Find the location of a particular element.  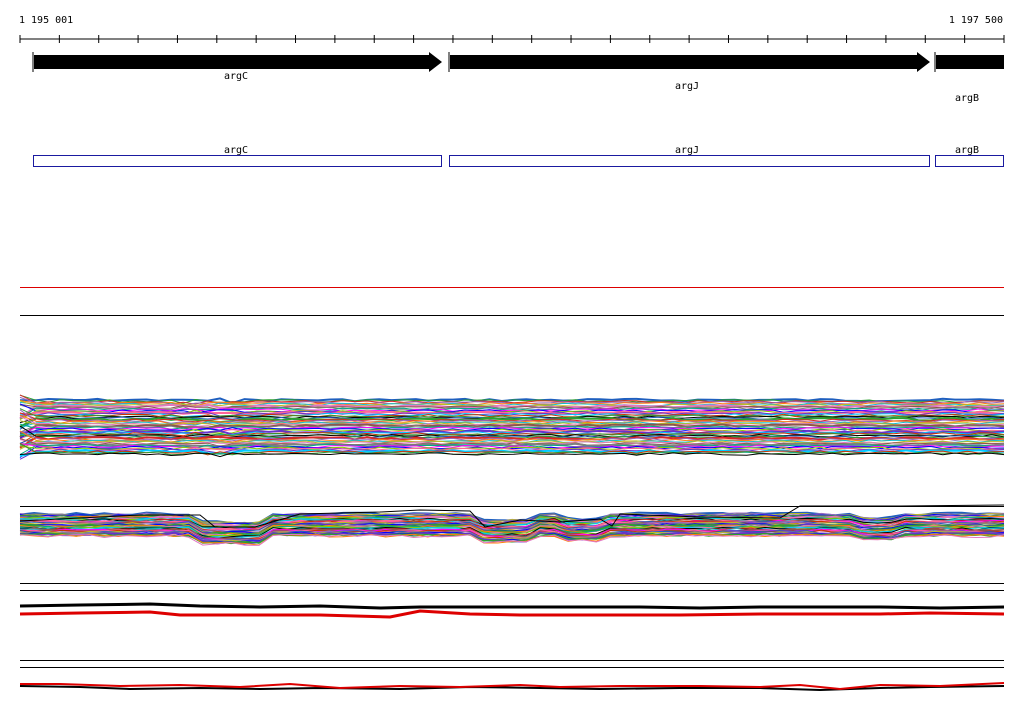

cds-argB-box is located at coordinates (969, 161).